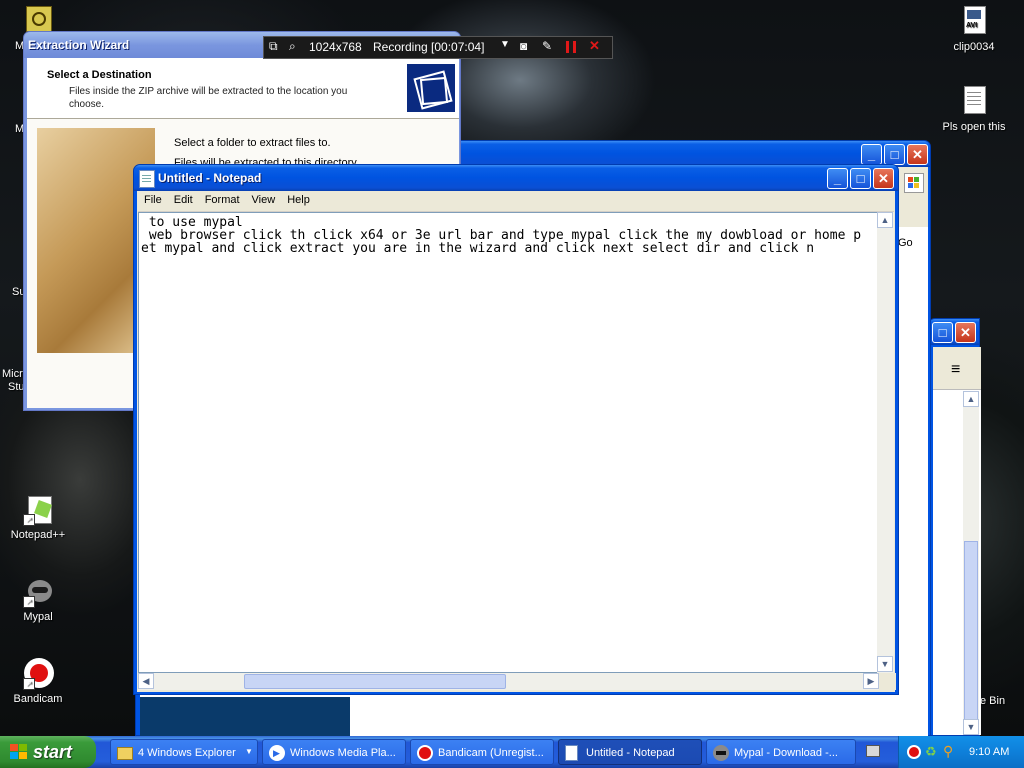 The image size is (1024, 768). I want to click on avi-file-icon: AVI, so click(974, 22).